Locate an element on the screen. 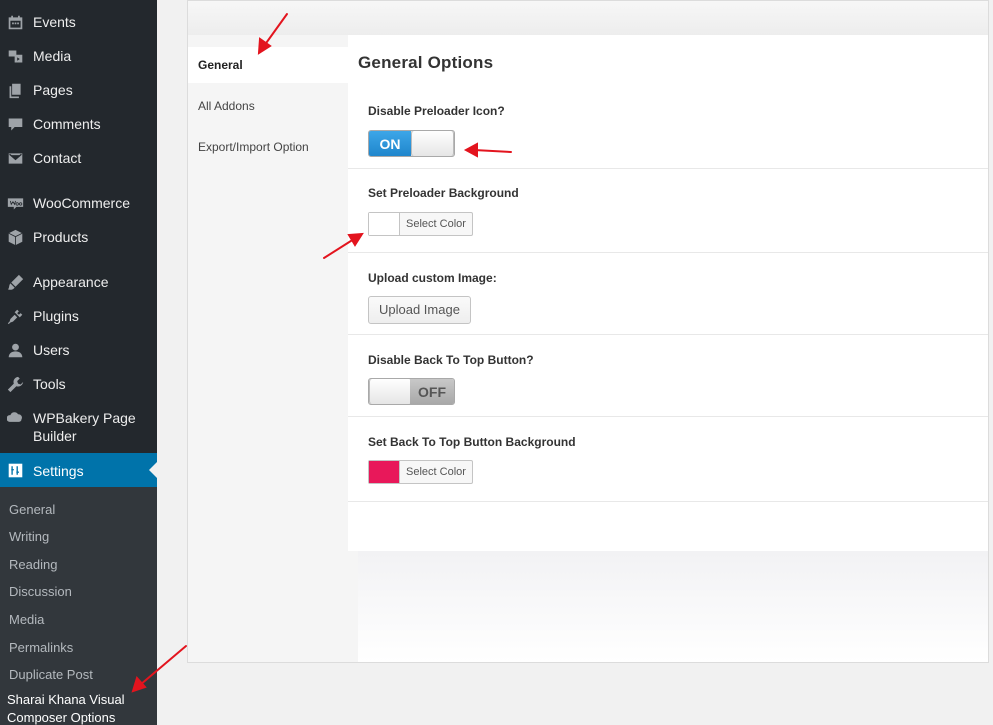  submenu-media: Media is located at coordinates (26, 620).